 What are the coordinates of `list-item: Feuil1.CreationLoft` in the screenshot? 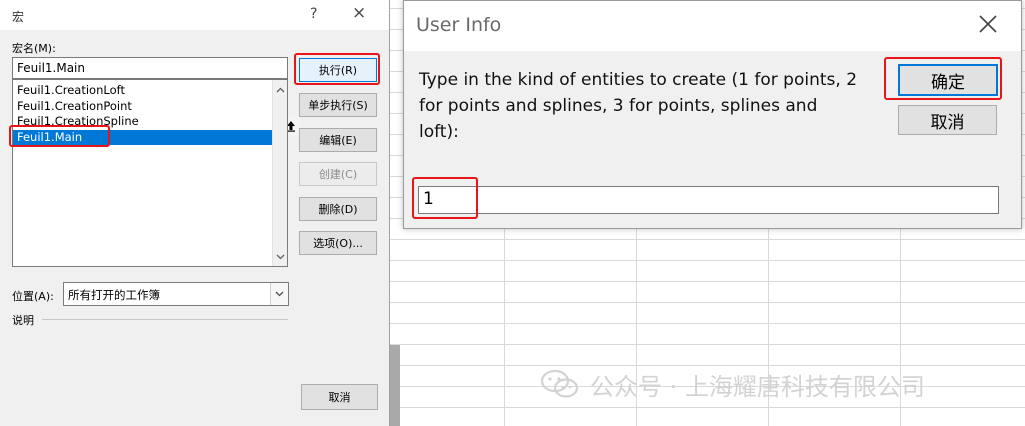 It's located at (143, 91).